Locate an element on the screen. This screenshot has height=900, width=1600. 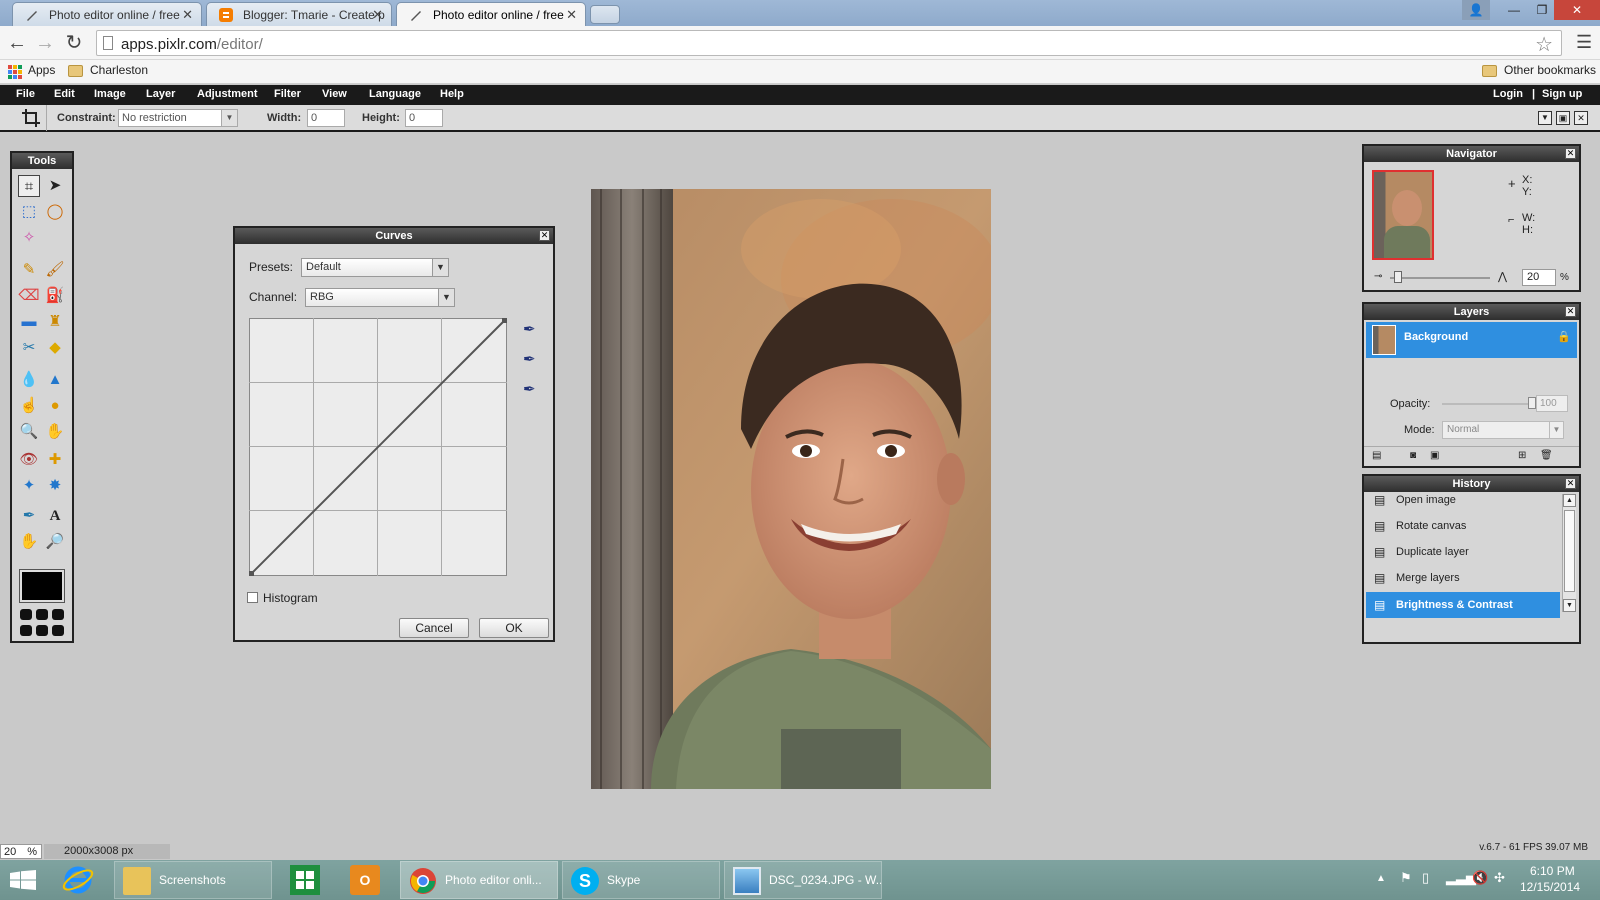
eyedropper-black-icon: ✒ is located at coordinates (529, 389).